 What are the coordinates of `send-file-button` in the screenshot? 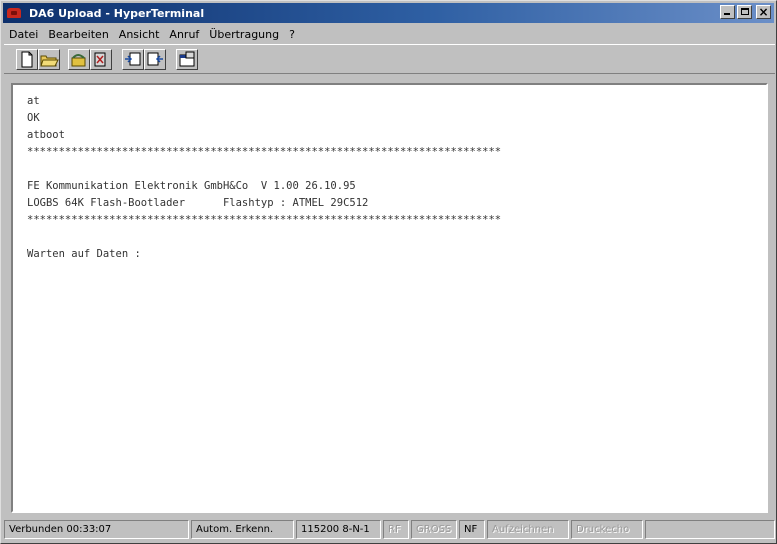 It's located at (133, 59).